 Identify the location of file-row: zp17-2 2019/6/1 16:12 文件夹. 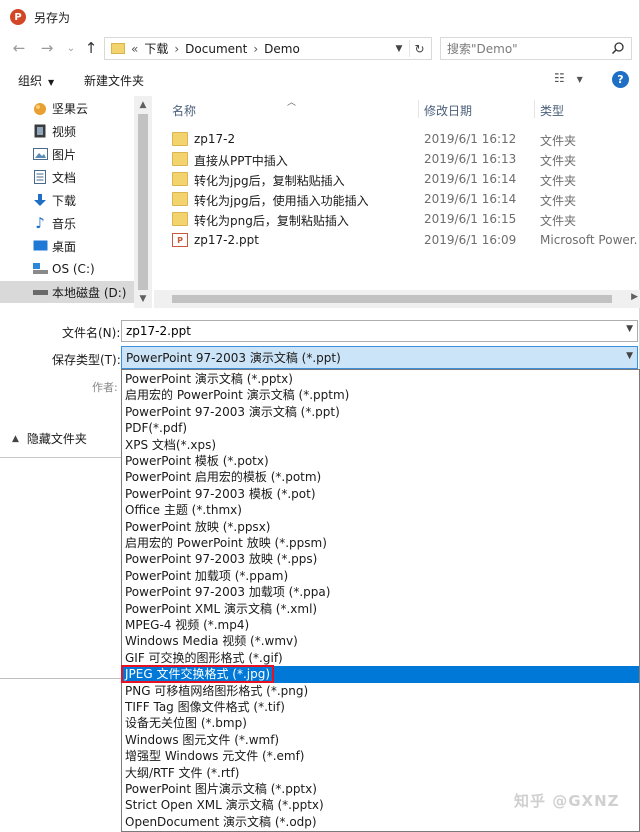
(397, 139).